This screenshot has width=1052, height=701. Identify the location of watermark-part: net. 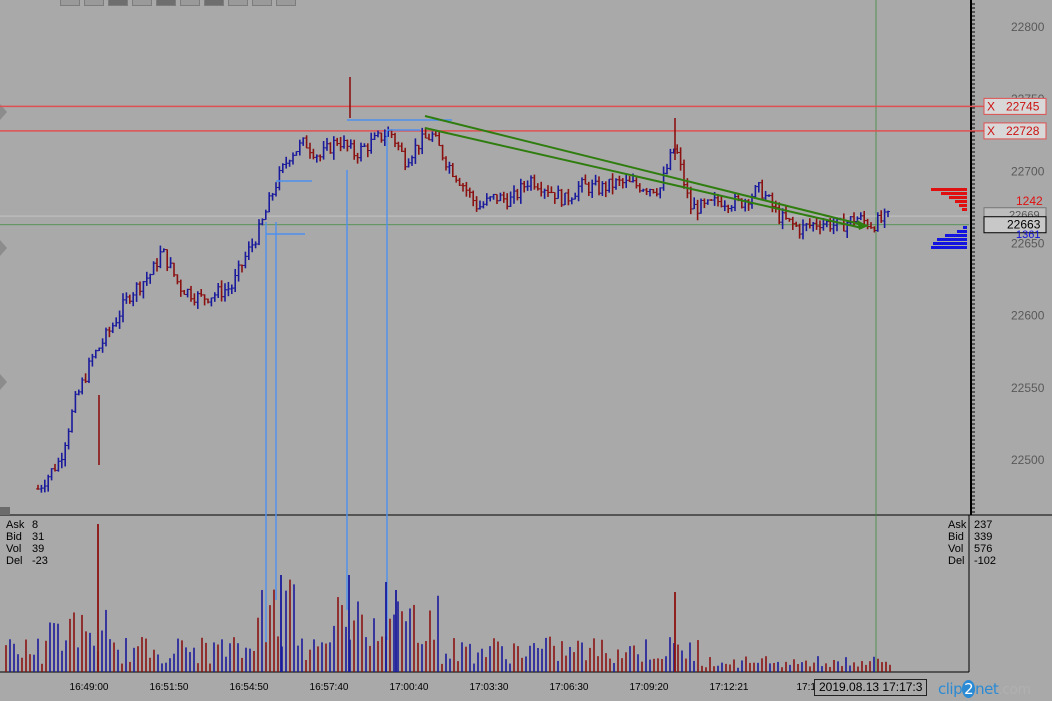
(987, 689).